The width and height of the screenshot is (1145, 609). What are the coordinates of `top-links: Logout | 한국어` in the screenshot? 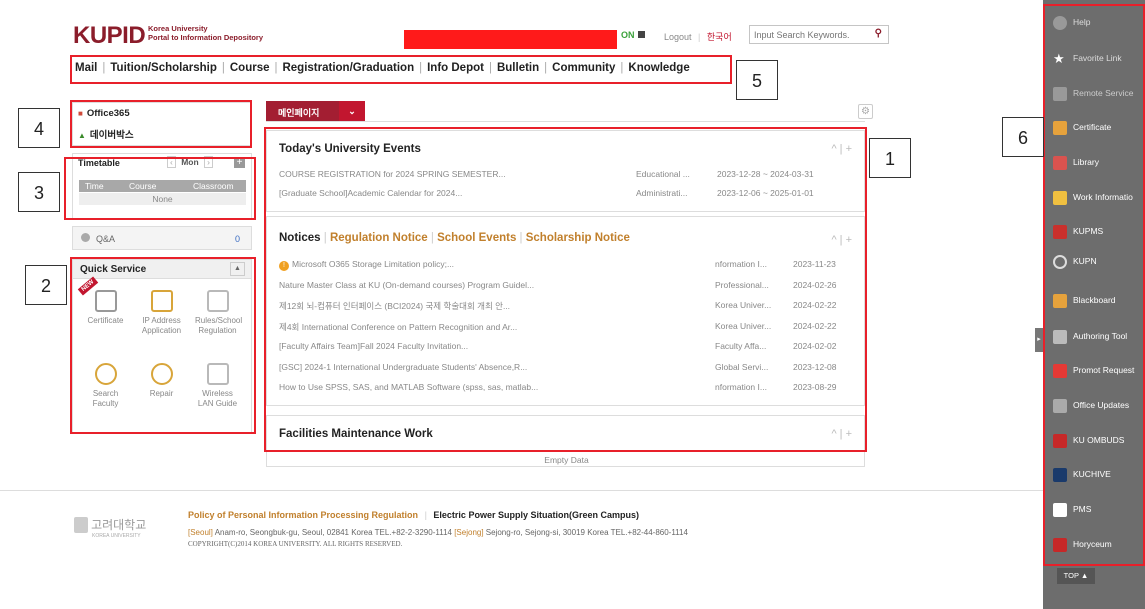 It's located at (698, 36).